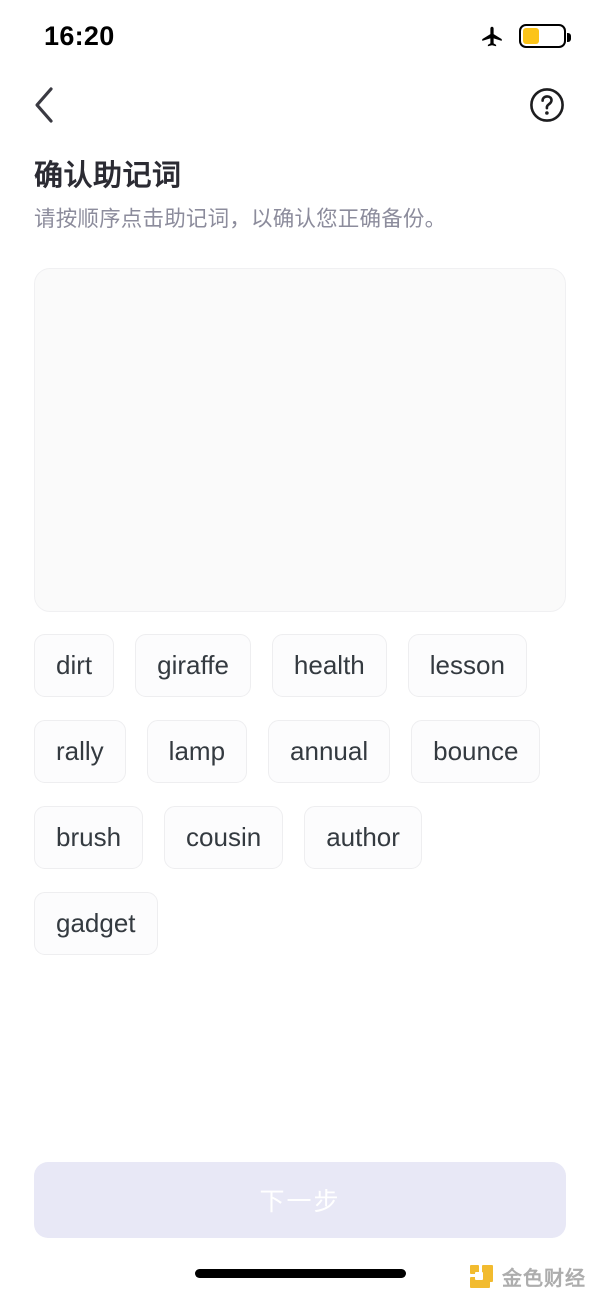 Image resolution: width=600 pixels, height=1299 pixels. Describe the element at coordinates (300, 1268) in the screenshot. I see `bottom-bar: 金色财经` at that location.